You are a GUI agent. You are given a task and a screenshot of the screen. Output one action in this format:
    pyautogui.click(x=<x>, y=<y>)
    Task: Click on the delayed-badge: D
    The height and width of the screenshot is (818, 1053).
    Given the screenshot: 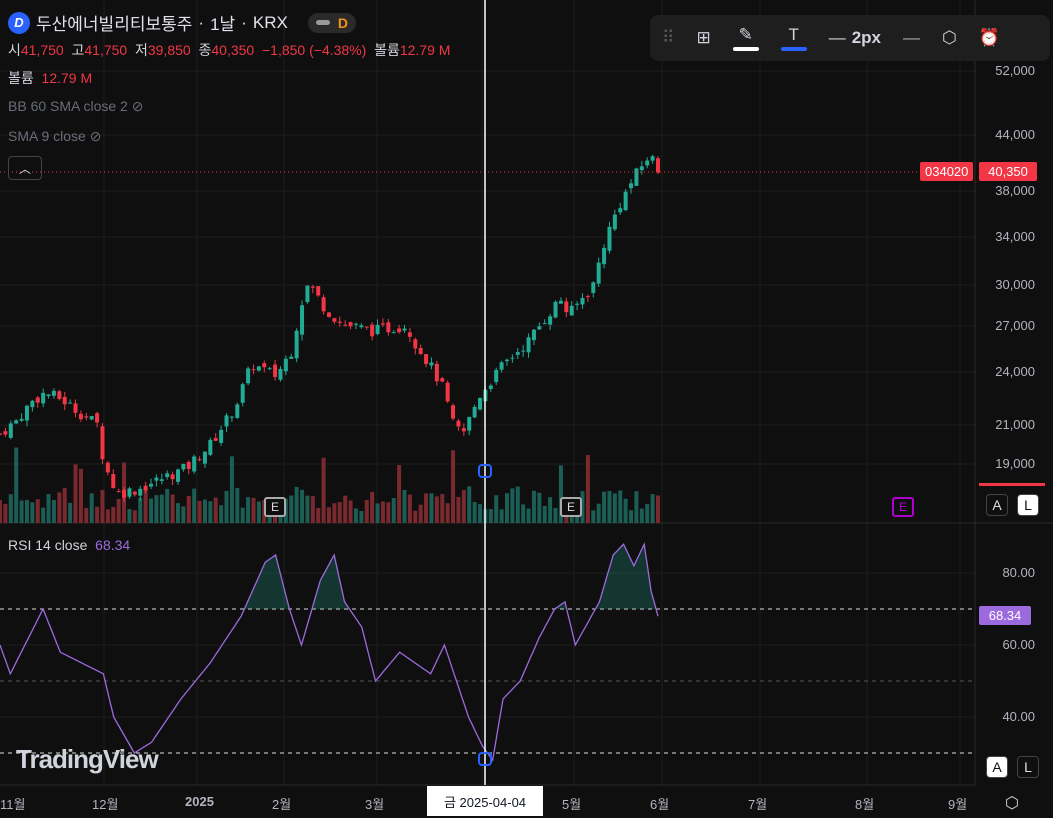 What is the action you would take?
    pyautogui.click(x=342, y=22)
    